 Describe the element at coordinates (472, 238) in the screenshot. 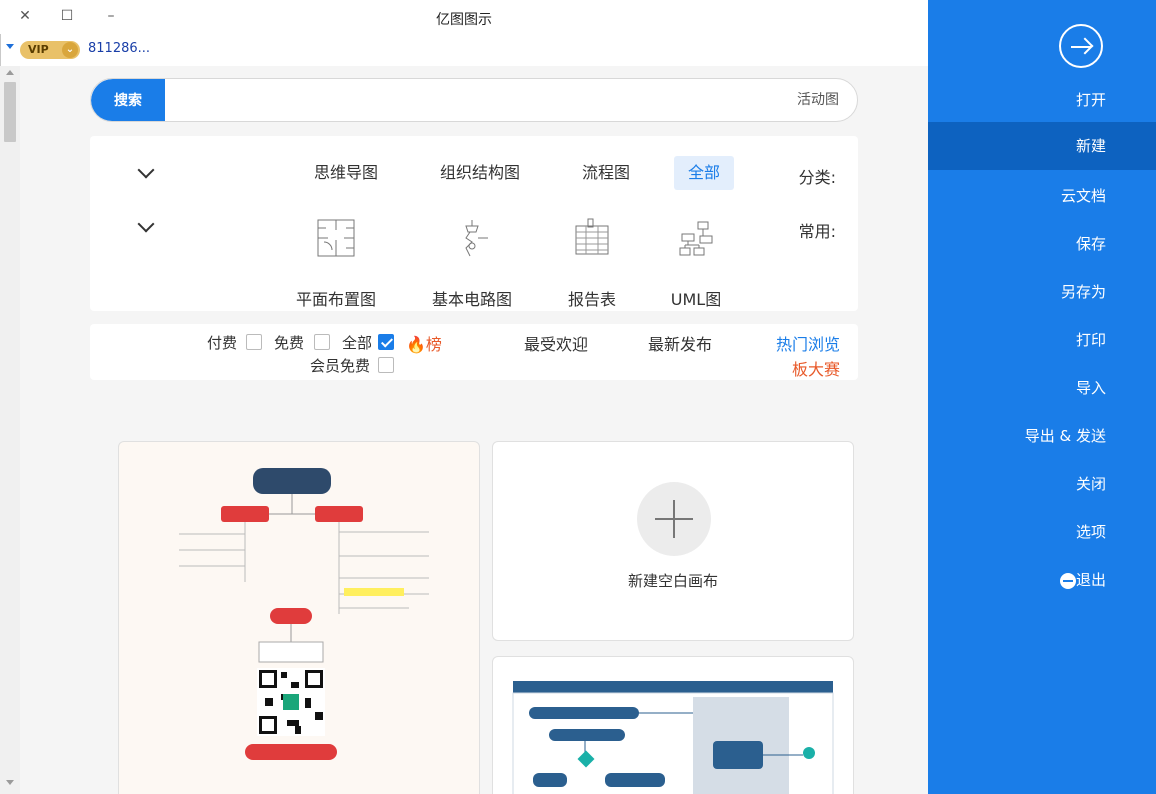

I see `circuit-diagram-icon` at that location.